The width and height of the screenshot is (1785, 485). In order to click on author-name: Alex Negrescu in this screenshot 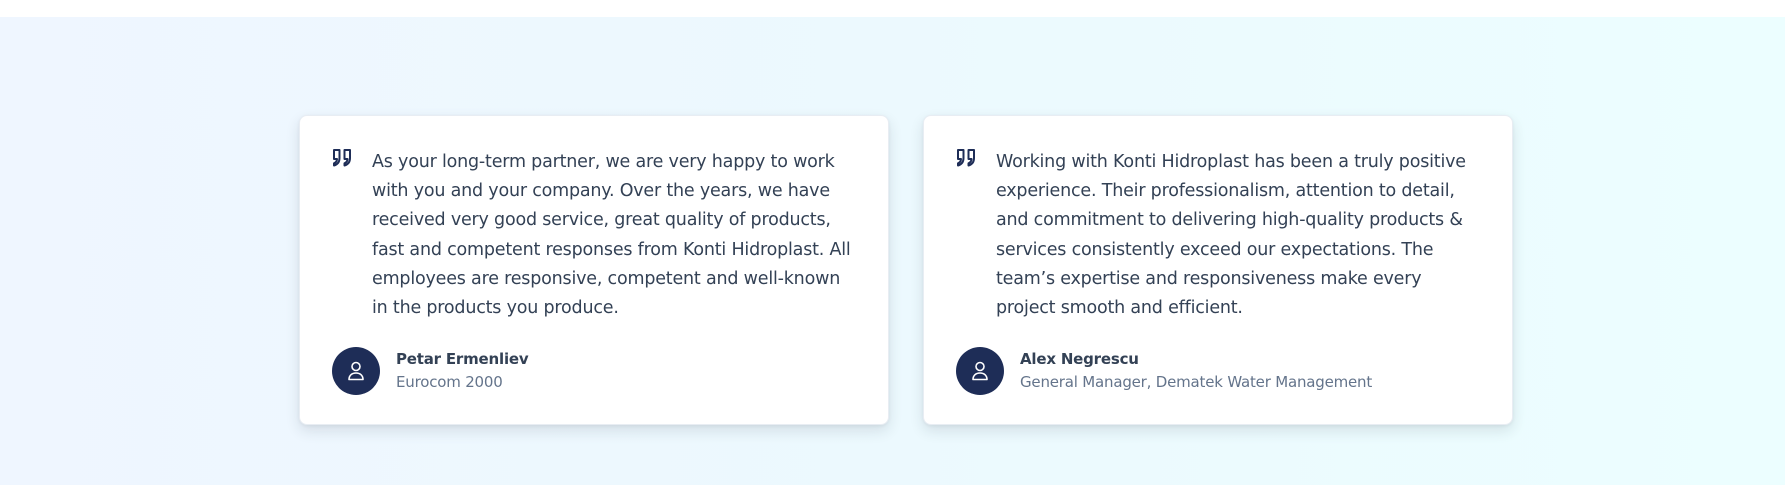, I will do `click(1079, 359)`.